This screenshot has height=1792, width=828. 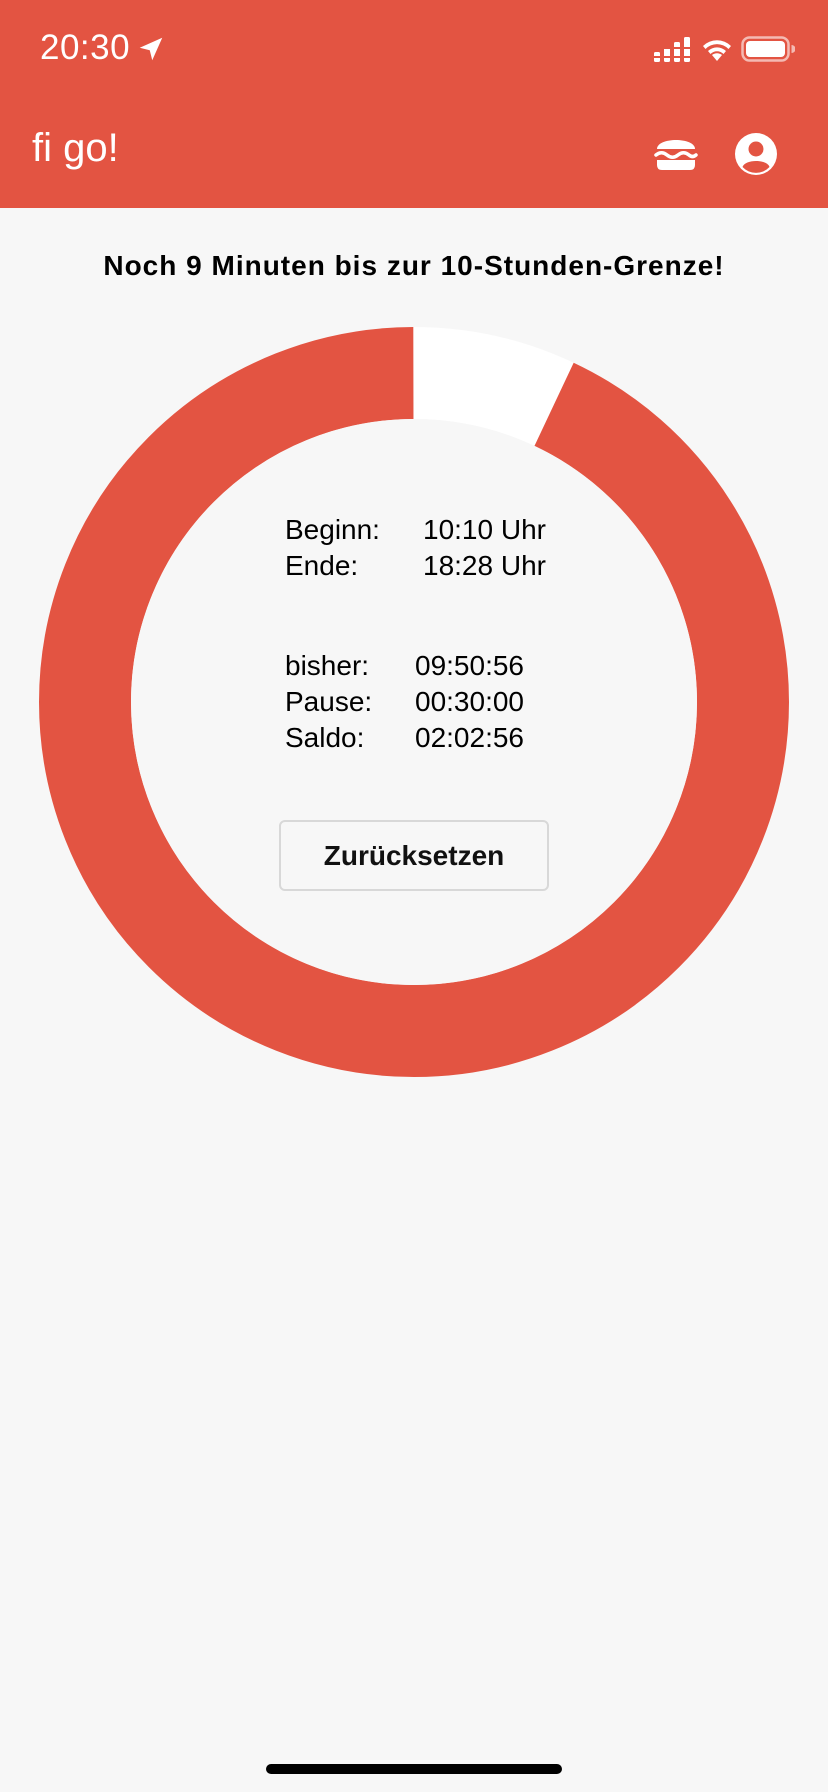 What do you see at coordinates (151, 49) in the screenshot?
I see `location-arrow-icon` at bounding box center [151, 49].